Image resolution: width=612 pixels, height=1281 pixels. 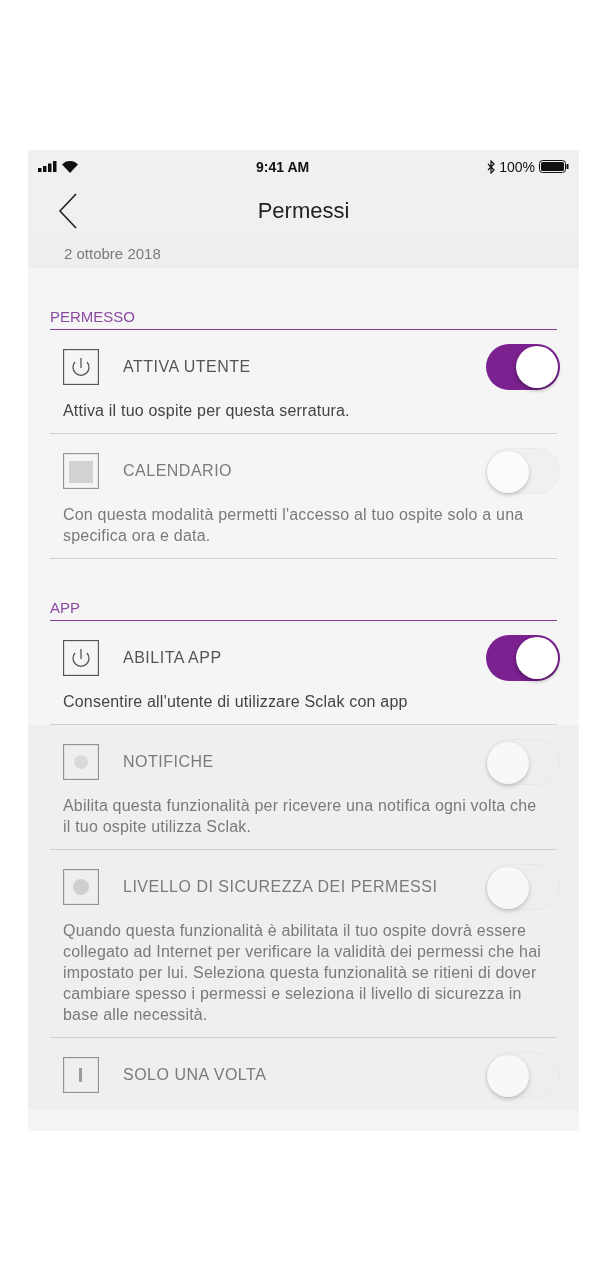 What do you see at coordinates (491, 166) in the screenshot?
I see `bluetooth-icon` at bounding box center [491, 166].